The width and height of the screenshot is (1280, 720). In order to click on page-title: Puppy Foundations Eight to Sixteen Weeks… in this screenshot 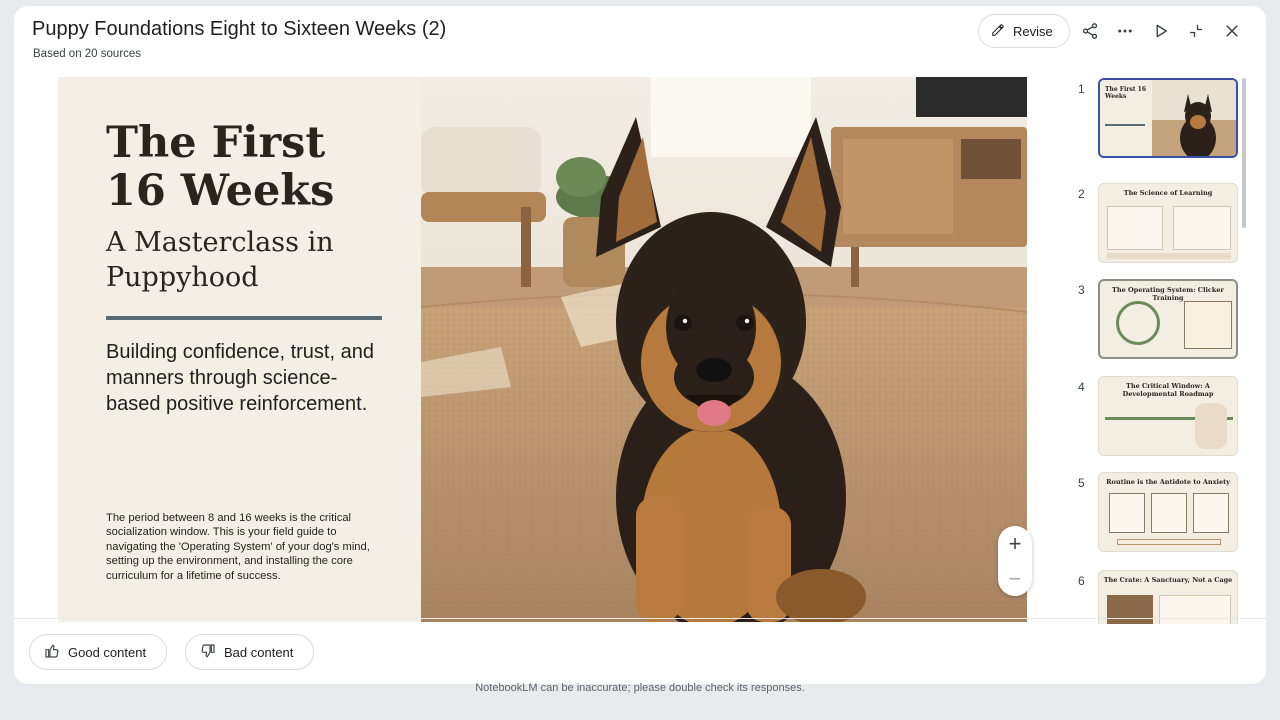, I will do `click(239, 29)`.